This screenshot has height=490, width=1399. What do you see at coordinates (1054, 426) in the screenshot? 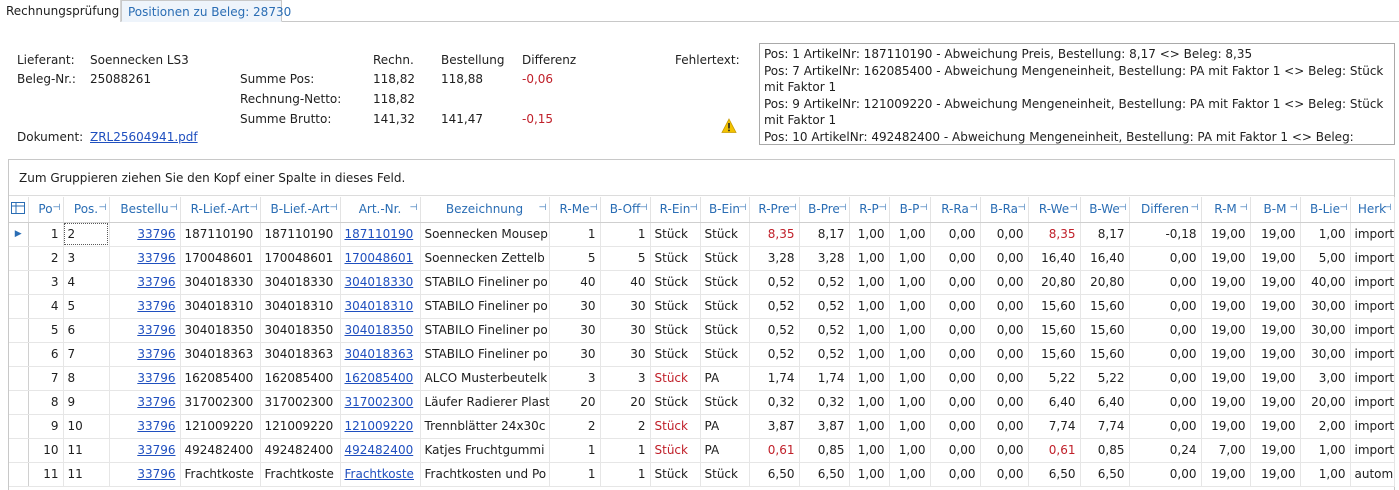
I see `cell-rwe: 7,74` at bounding box center [1054, 426].